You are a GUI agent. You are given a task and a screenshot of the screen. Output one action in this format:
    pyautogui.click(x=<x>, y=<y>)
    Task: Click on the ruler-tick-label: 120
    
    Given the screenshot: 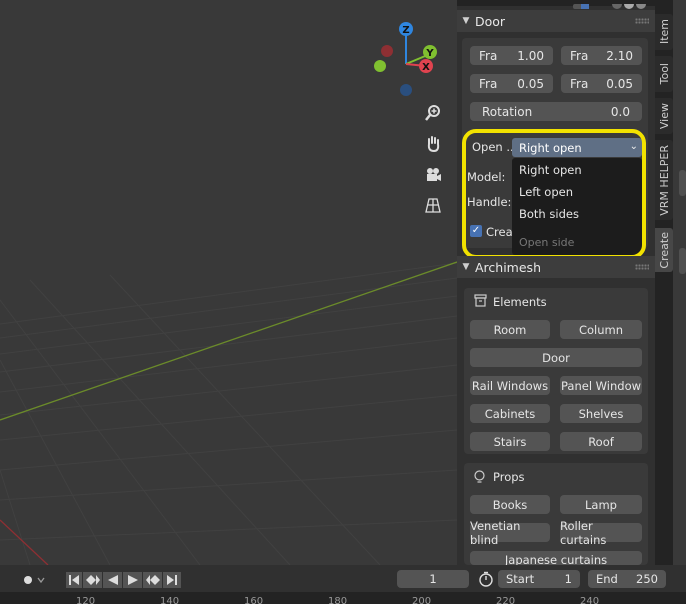 What is the action you would take?
    pyautogui.click(x=86, y=600)
    